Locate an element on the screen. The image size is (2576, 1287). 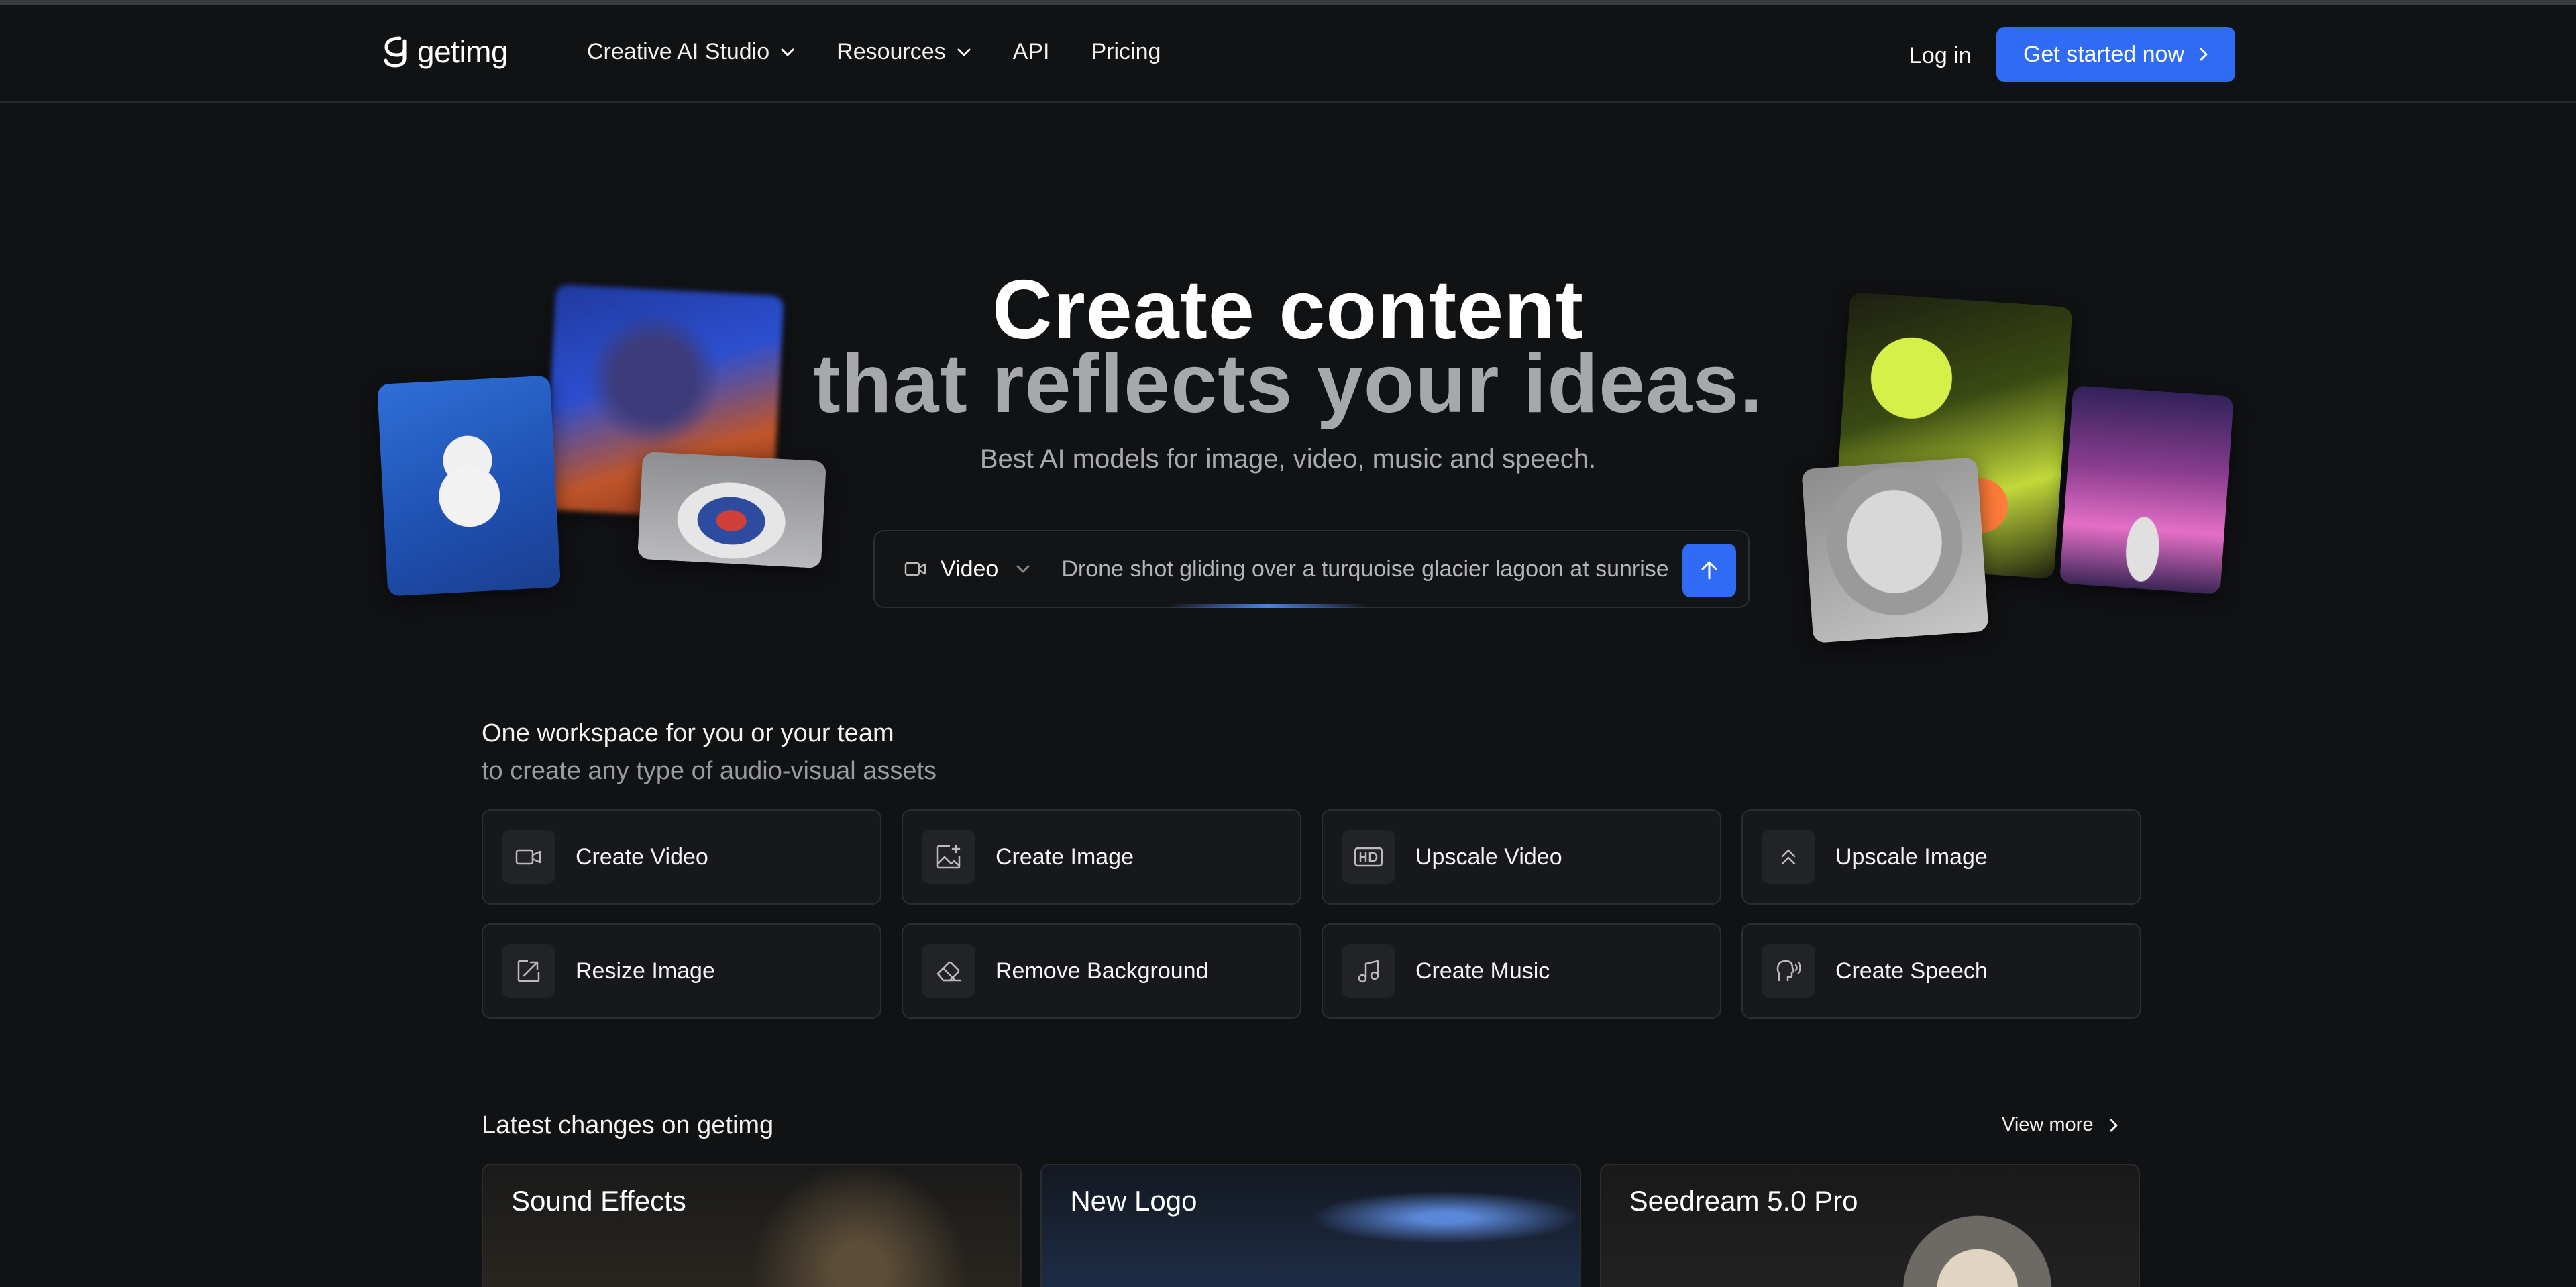
get-started-label: Get started now is located at coordinates (2103, 54).